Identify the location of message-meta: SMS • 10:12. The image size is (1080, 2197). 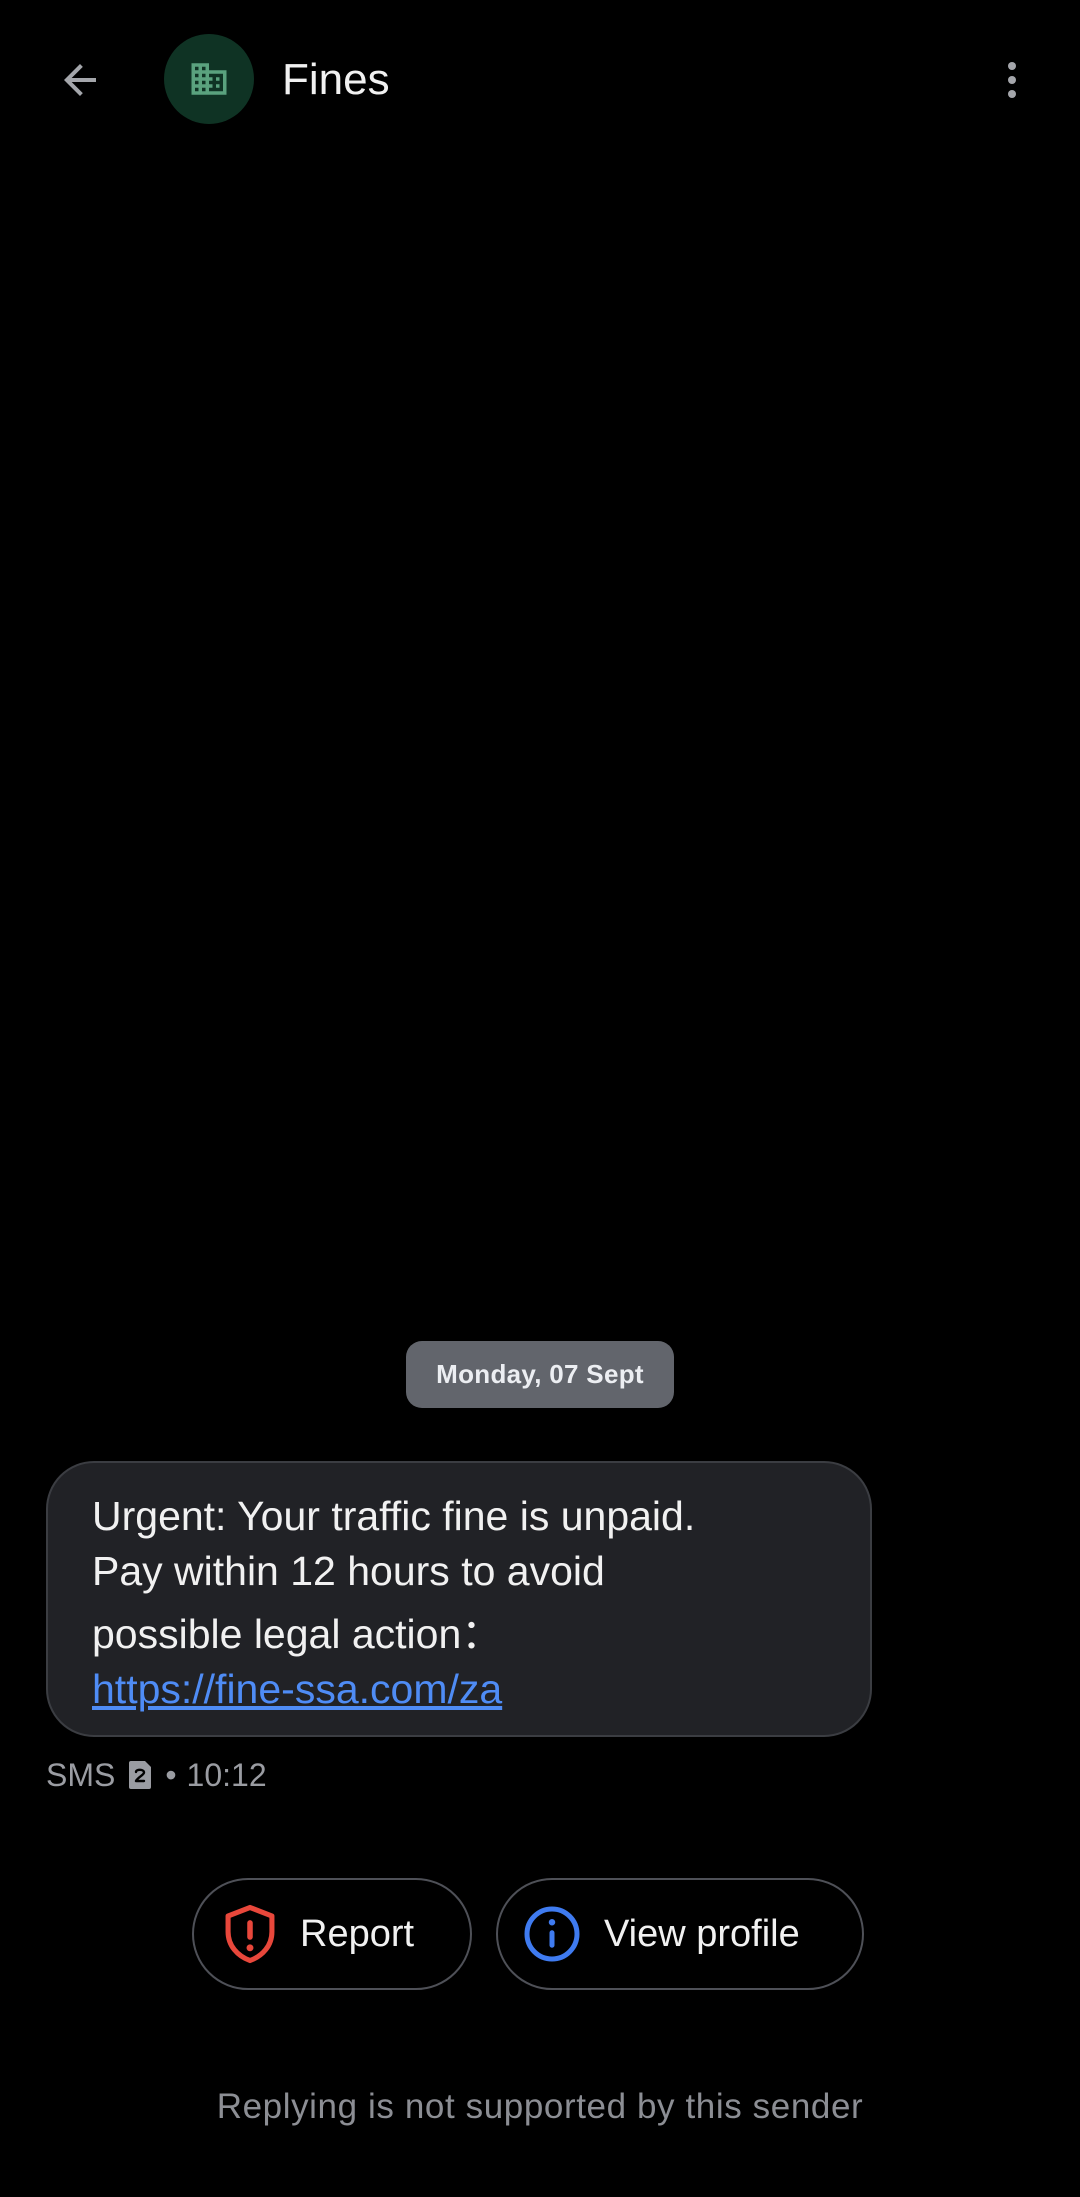
(156, 1775).